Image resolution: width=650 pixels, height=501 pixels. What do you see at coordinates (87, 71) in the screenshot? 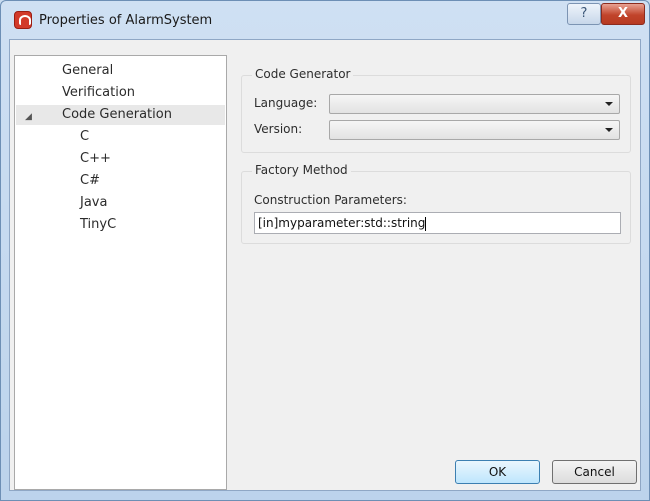
I see `tree-item-general: General` at bounding box center [87, 71].